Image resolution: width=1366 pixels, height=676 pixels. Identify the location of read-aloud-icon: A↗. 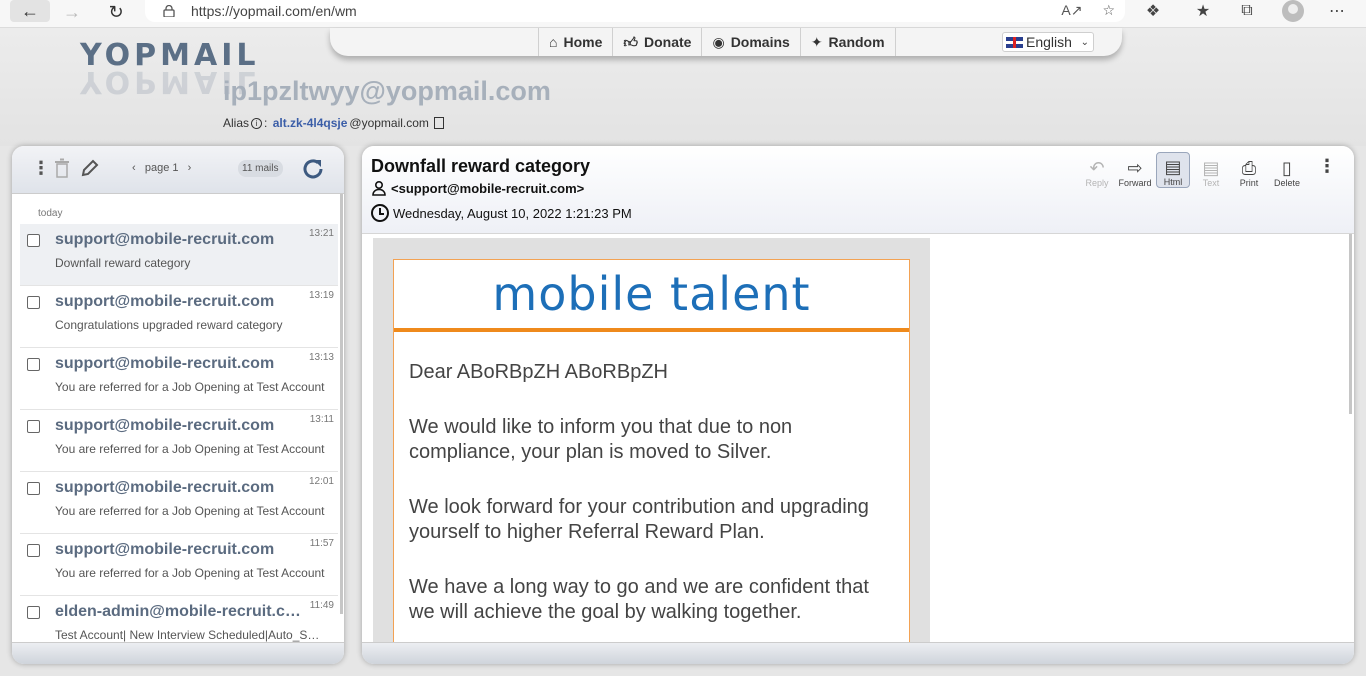
(1071, 10).